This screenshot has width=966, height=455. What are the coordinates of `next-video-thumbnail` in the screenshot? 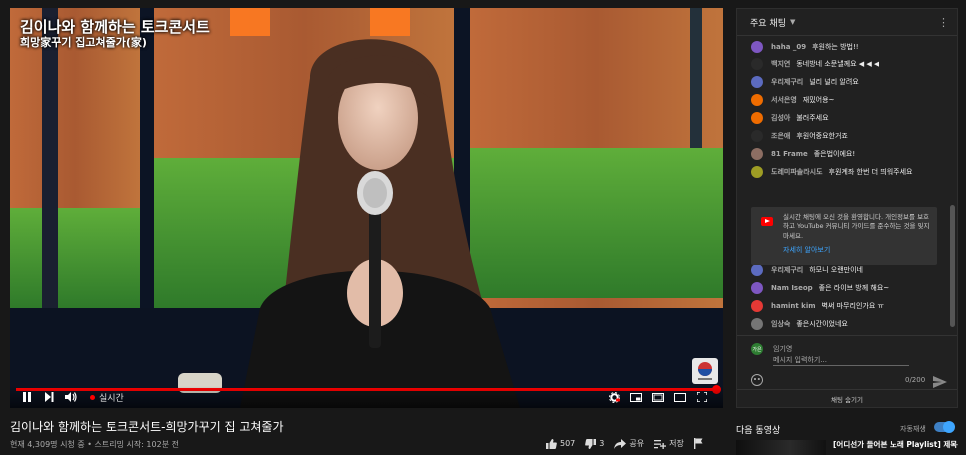 It's located at (781, 447).